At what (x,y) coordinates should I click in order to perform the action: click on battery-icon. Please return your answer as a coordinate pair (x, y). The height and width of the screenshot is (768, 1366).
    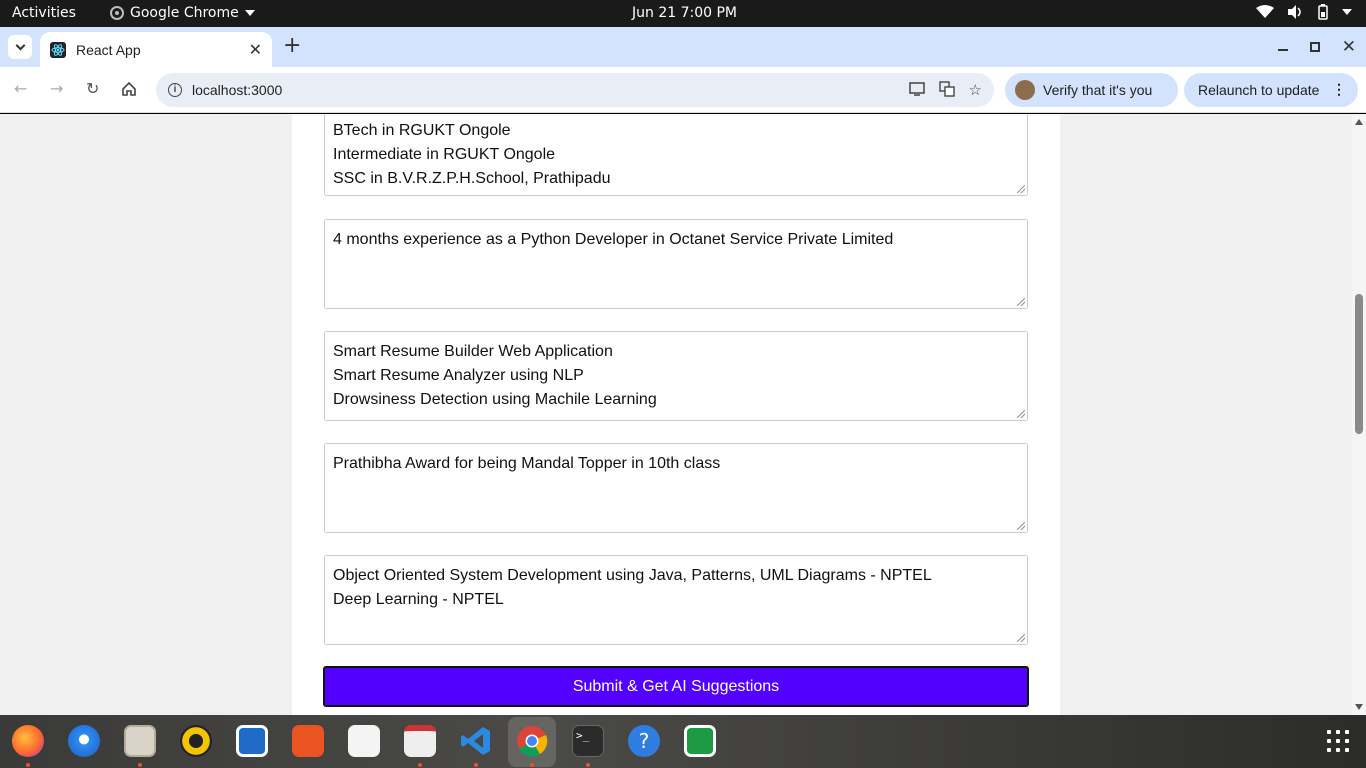
    Looking at the image, I should click on (1323, 12).